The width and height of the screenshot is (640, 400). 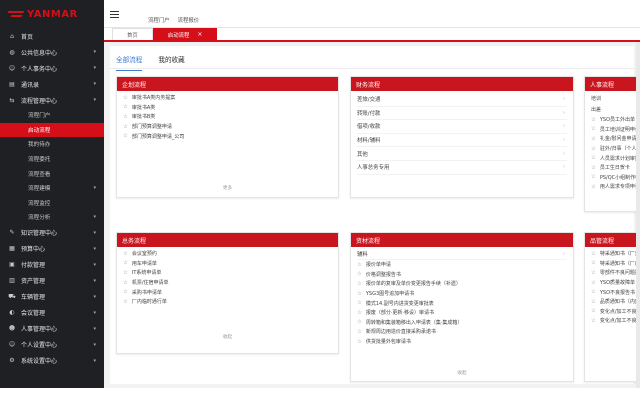 I want to click on sidebar-subitem: 流程门户, so click(x=52, y=115).